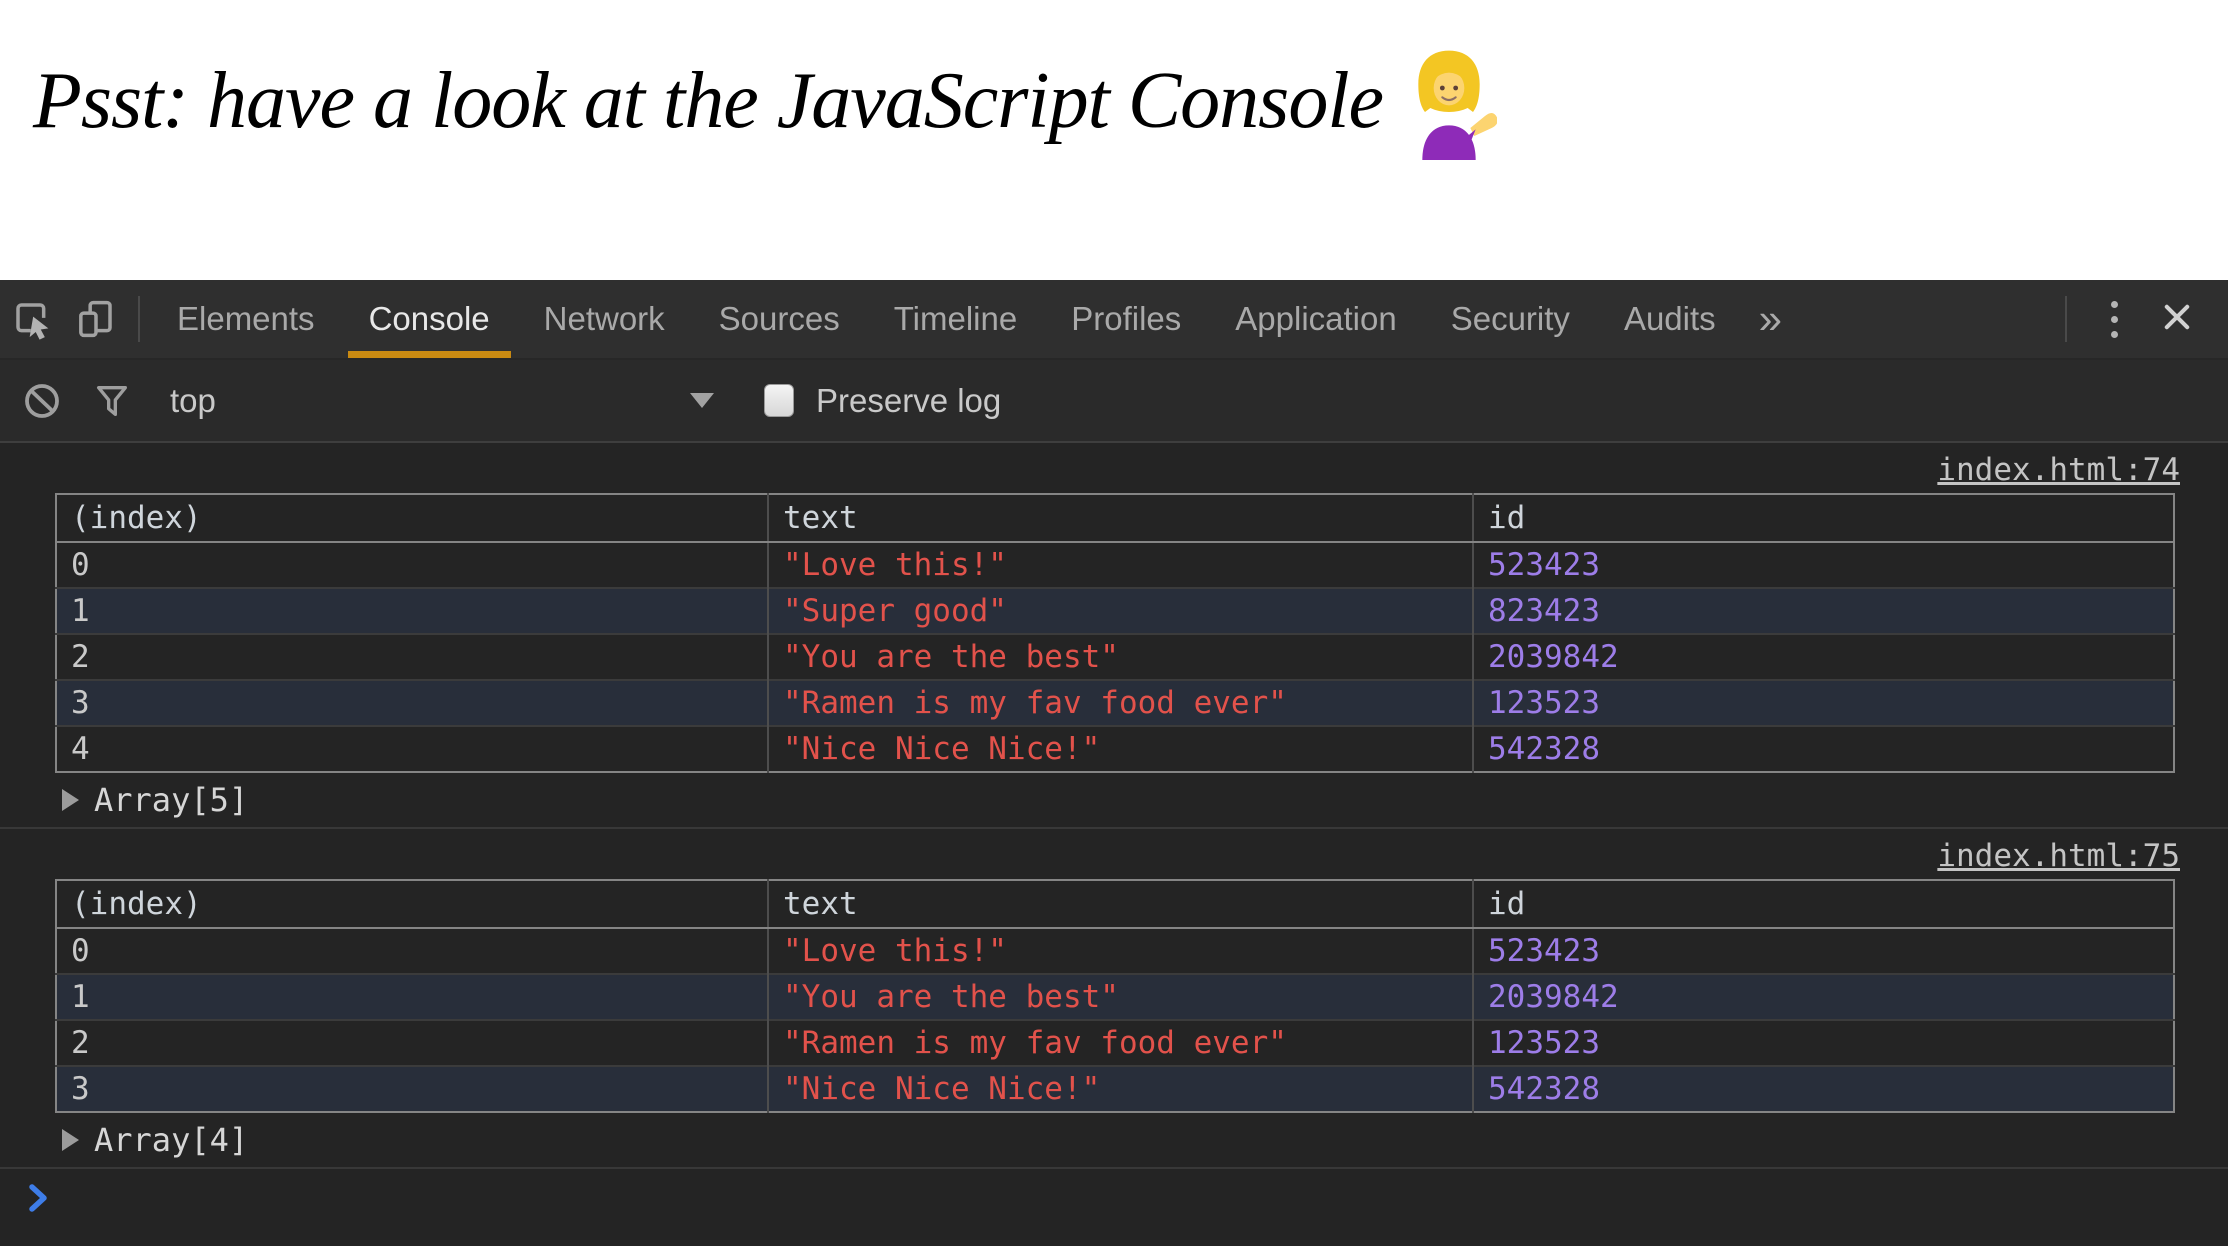  What do you see at coordinates (429, 319) in the screenshot?
I see `tab-console: Console` at bounding box center [429, 319].